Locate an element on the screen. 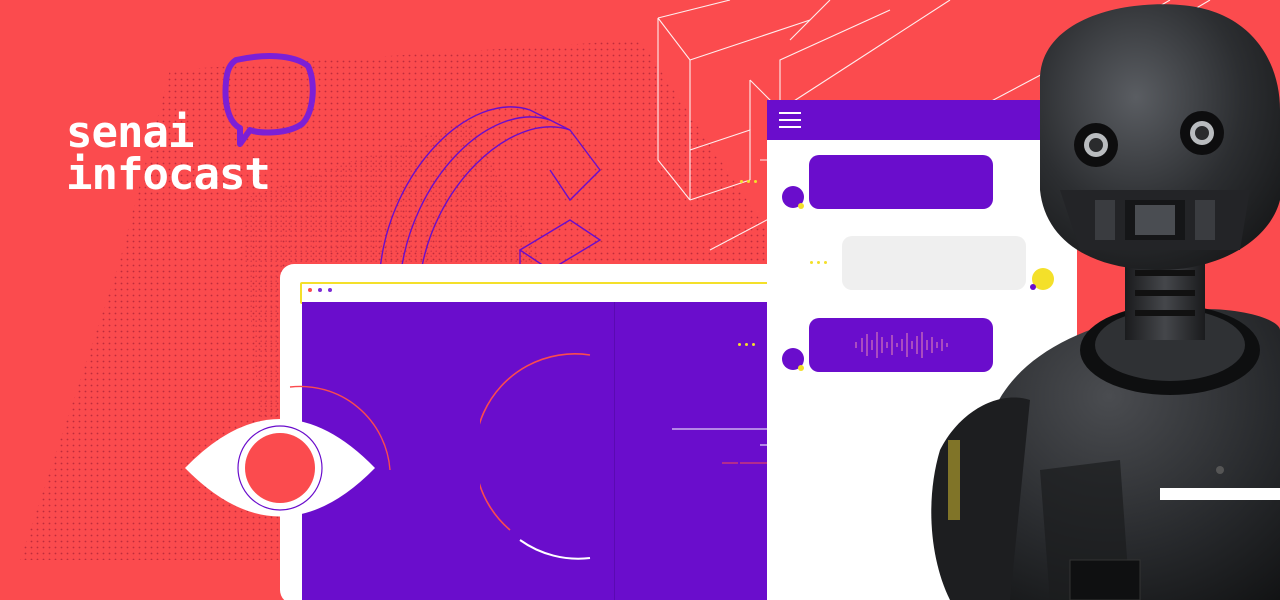  browser-window-controls is located at coordinates (320, 290).